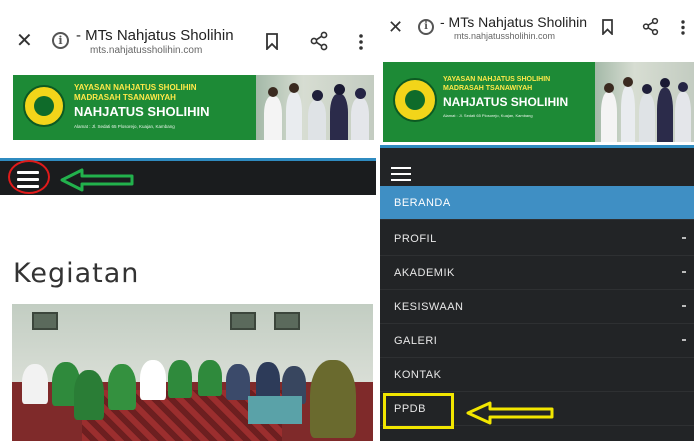 This screenshot has height=441, width=694. What do you see at coordinates (416, 341) in the screenshot?
I see `menu-item-label: GALERI` at bounding box center [416, 341].